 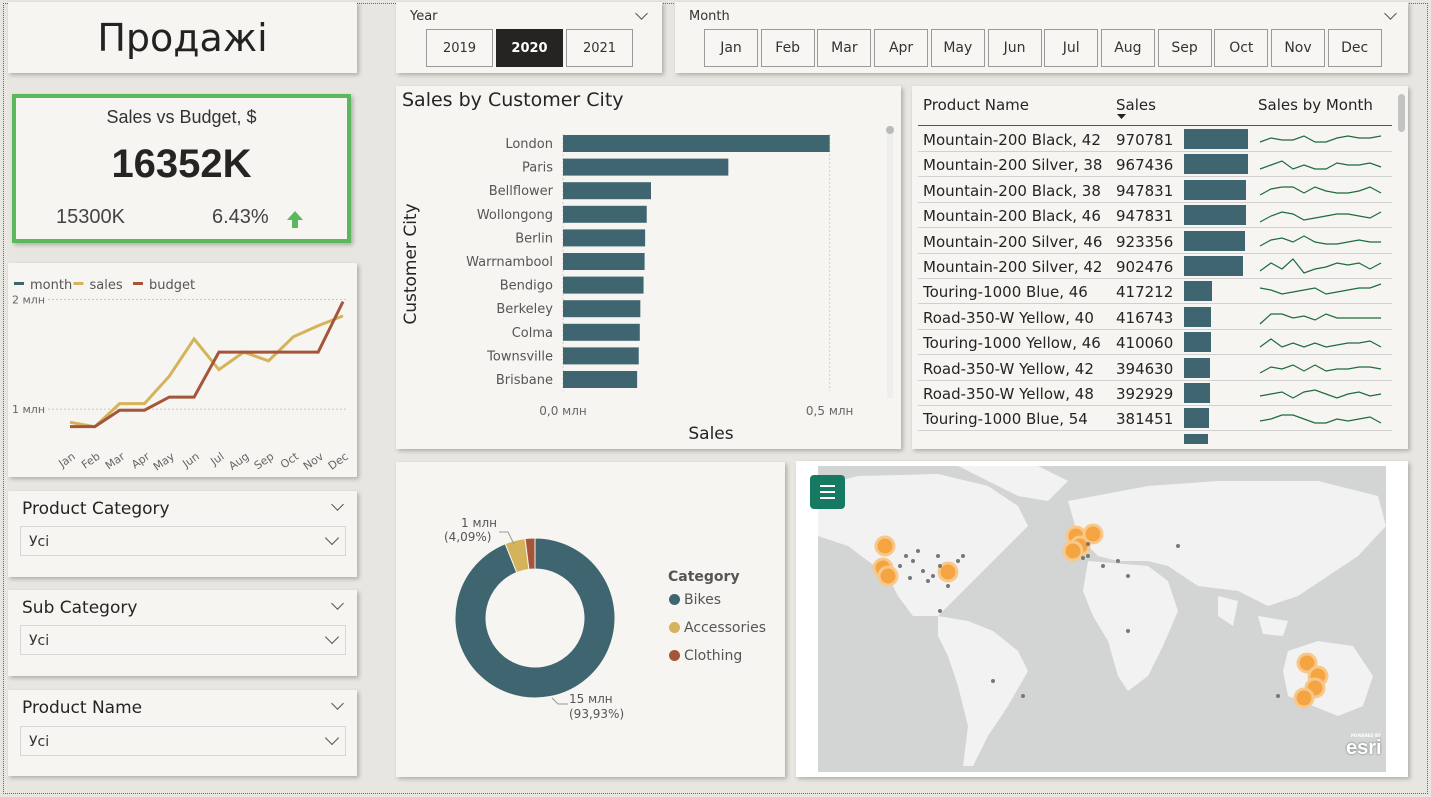 I want to click on table-row: Touring-1000 Blue, 46 417212, so click(x=1155, y=291).